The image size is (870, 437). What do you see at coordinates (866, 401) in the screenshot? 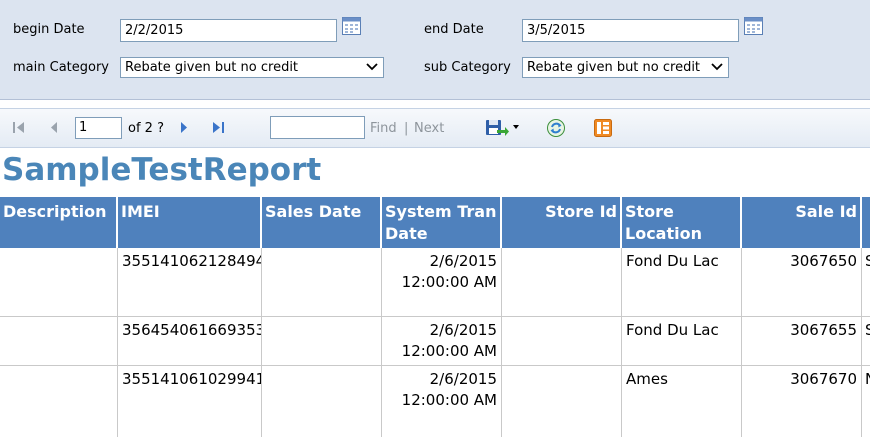
I see `cell-truncated: N` at bounding box center [866, 401].